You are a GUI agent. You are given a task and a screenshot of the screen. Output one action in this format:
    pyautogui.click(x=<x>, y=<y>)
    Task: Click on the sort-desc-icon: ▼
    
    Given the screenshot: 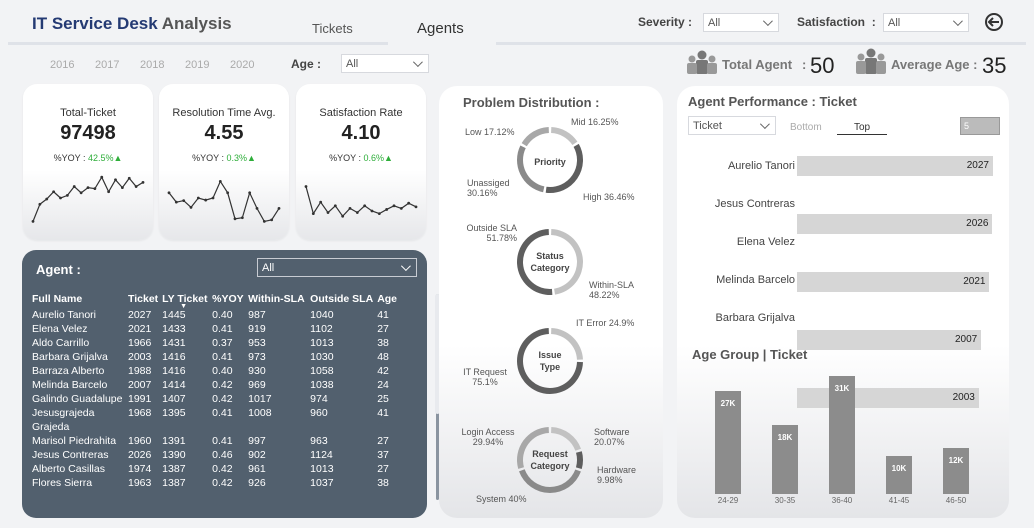 What is the action you would take?
    pyautogui.click(x=184, y=306)
    